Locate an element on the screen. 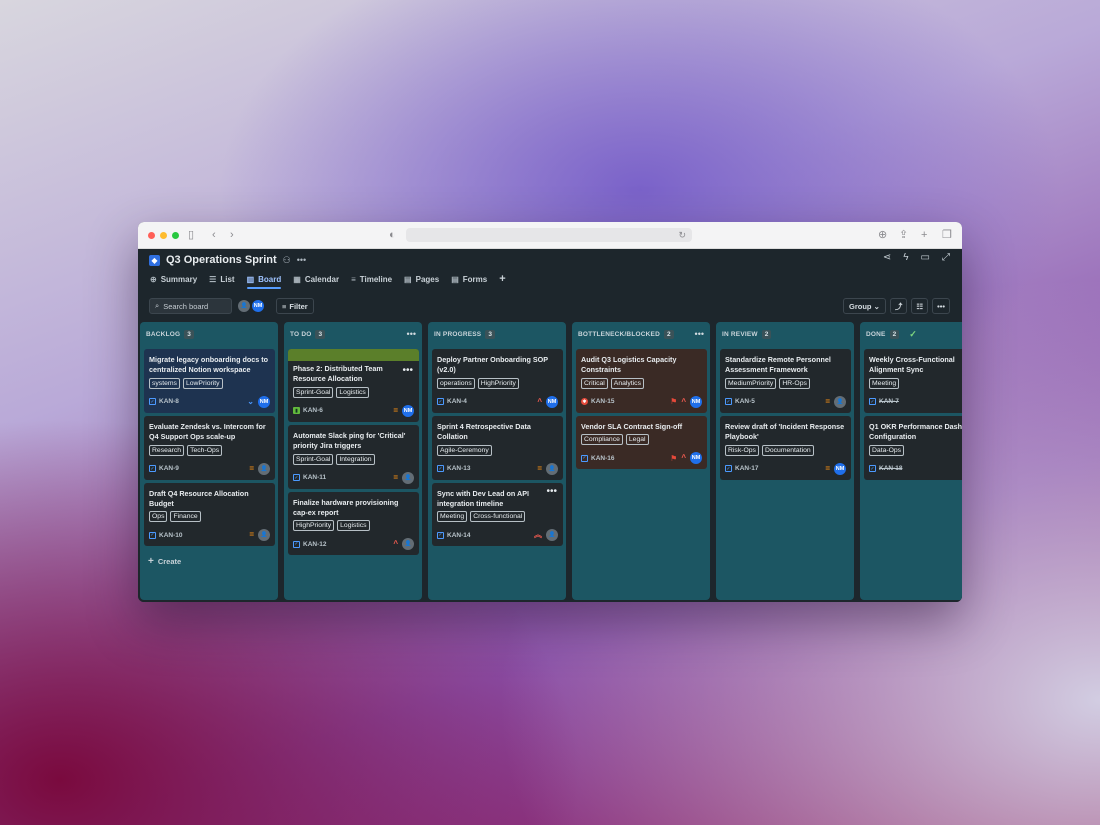 The height and width of the screenshot is (825, 1100). label-tag: Legal is located at coordinates (637, 440).